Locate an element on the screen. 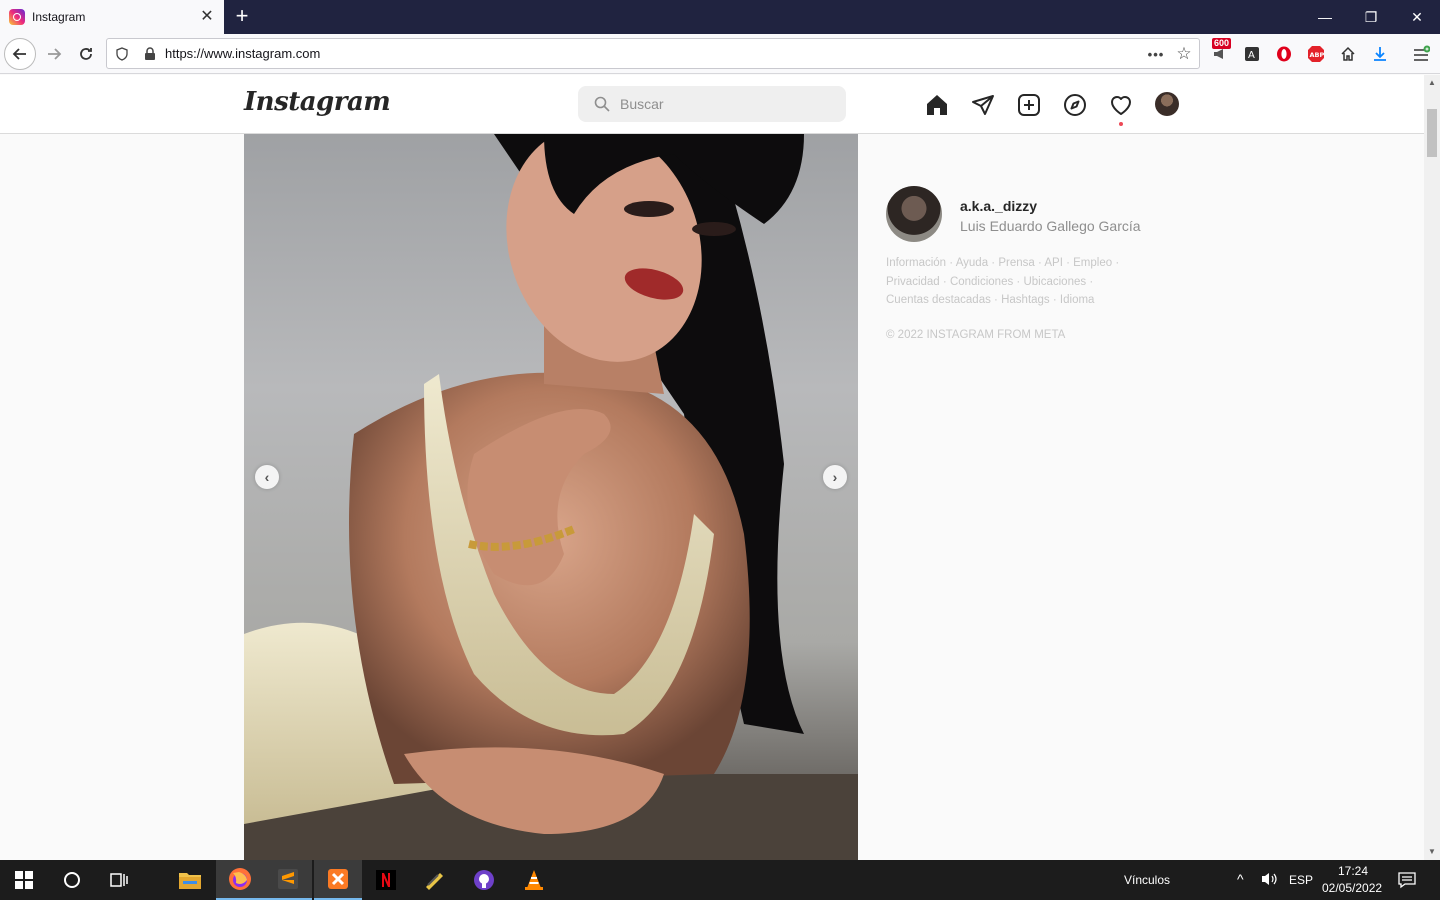 The image size is (1440, 900). nav-activity-button is located at coordinates (1121, 105).